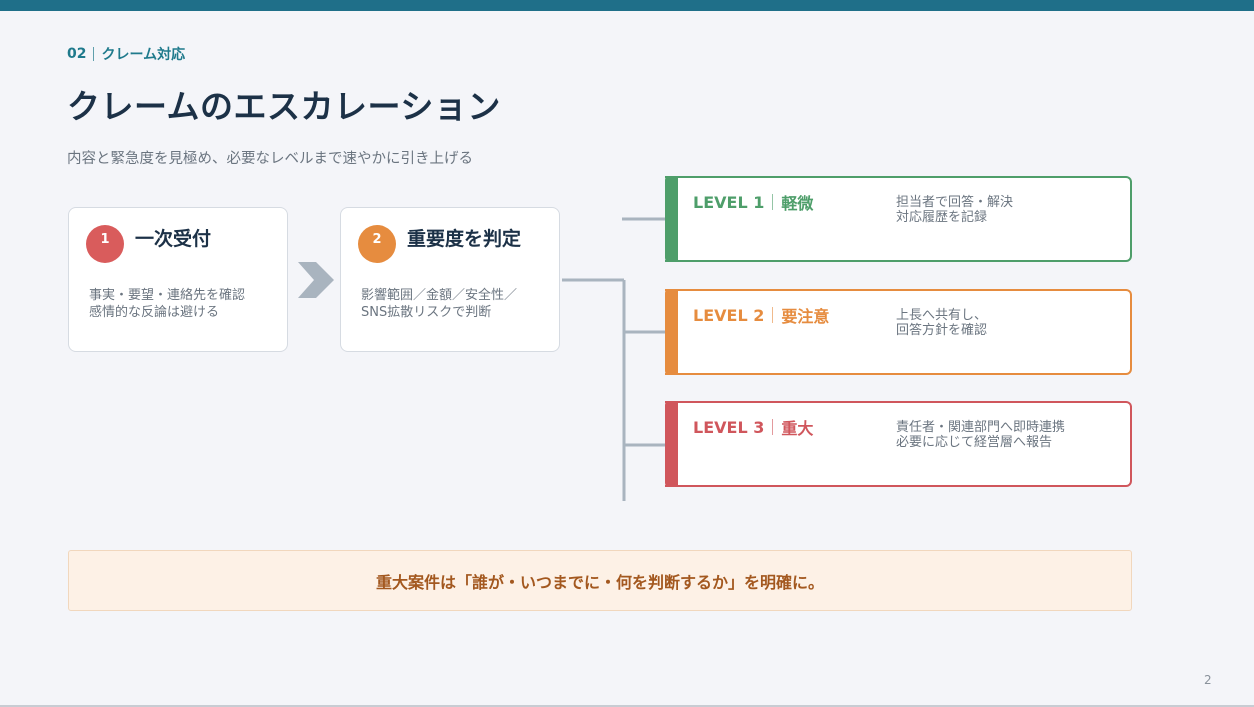  Describe the element at coordinates (981, 427) in the screenshot. I see `level-description-line: 責任者・関連部門へ即時連携` at that location.